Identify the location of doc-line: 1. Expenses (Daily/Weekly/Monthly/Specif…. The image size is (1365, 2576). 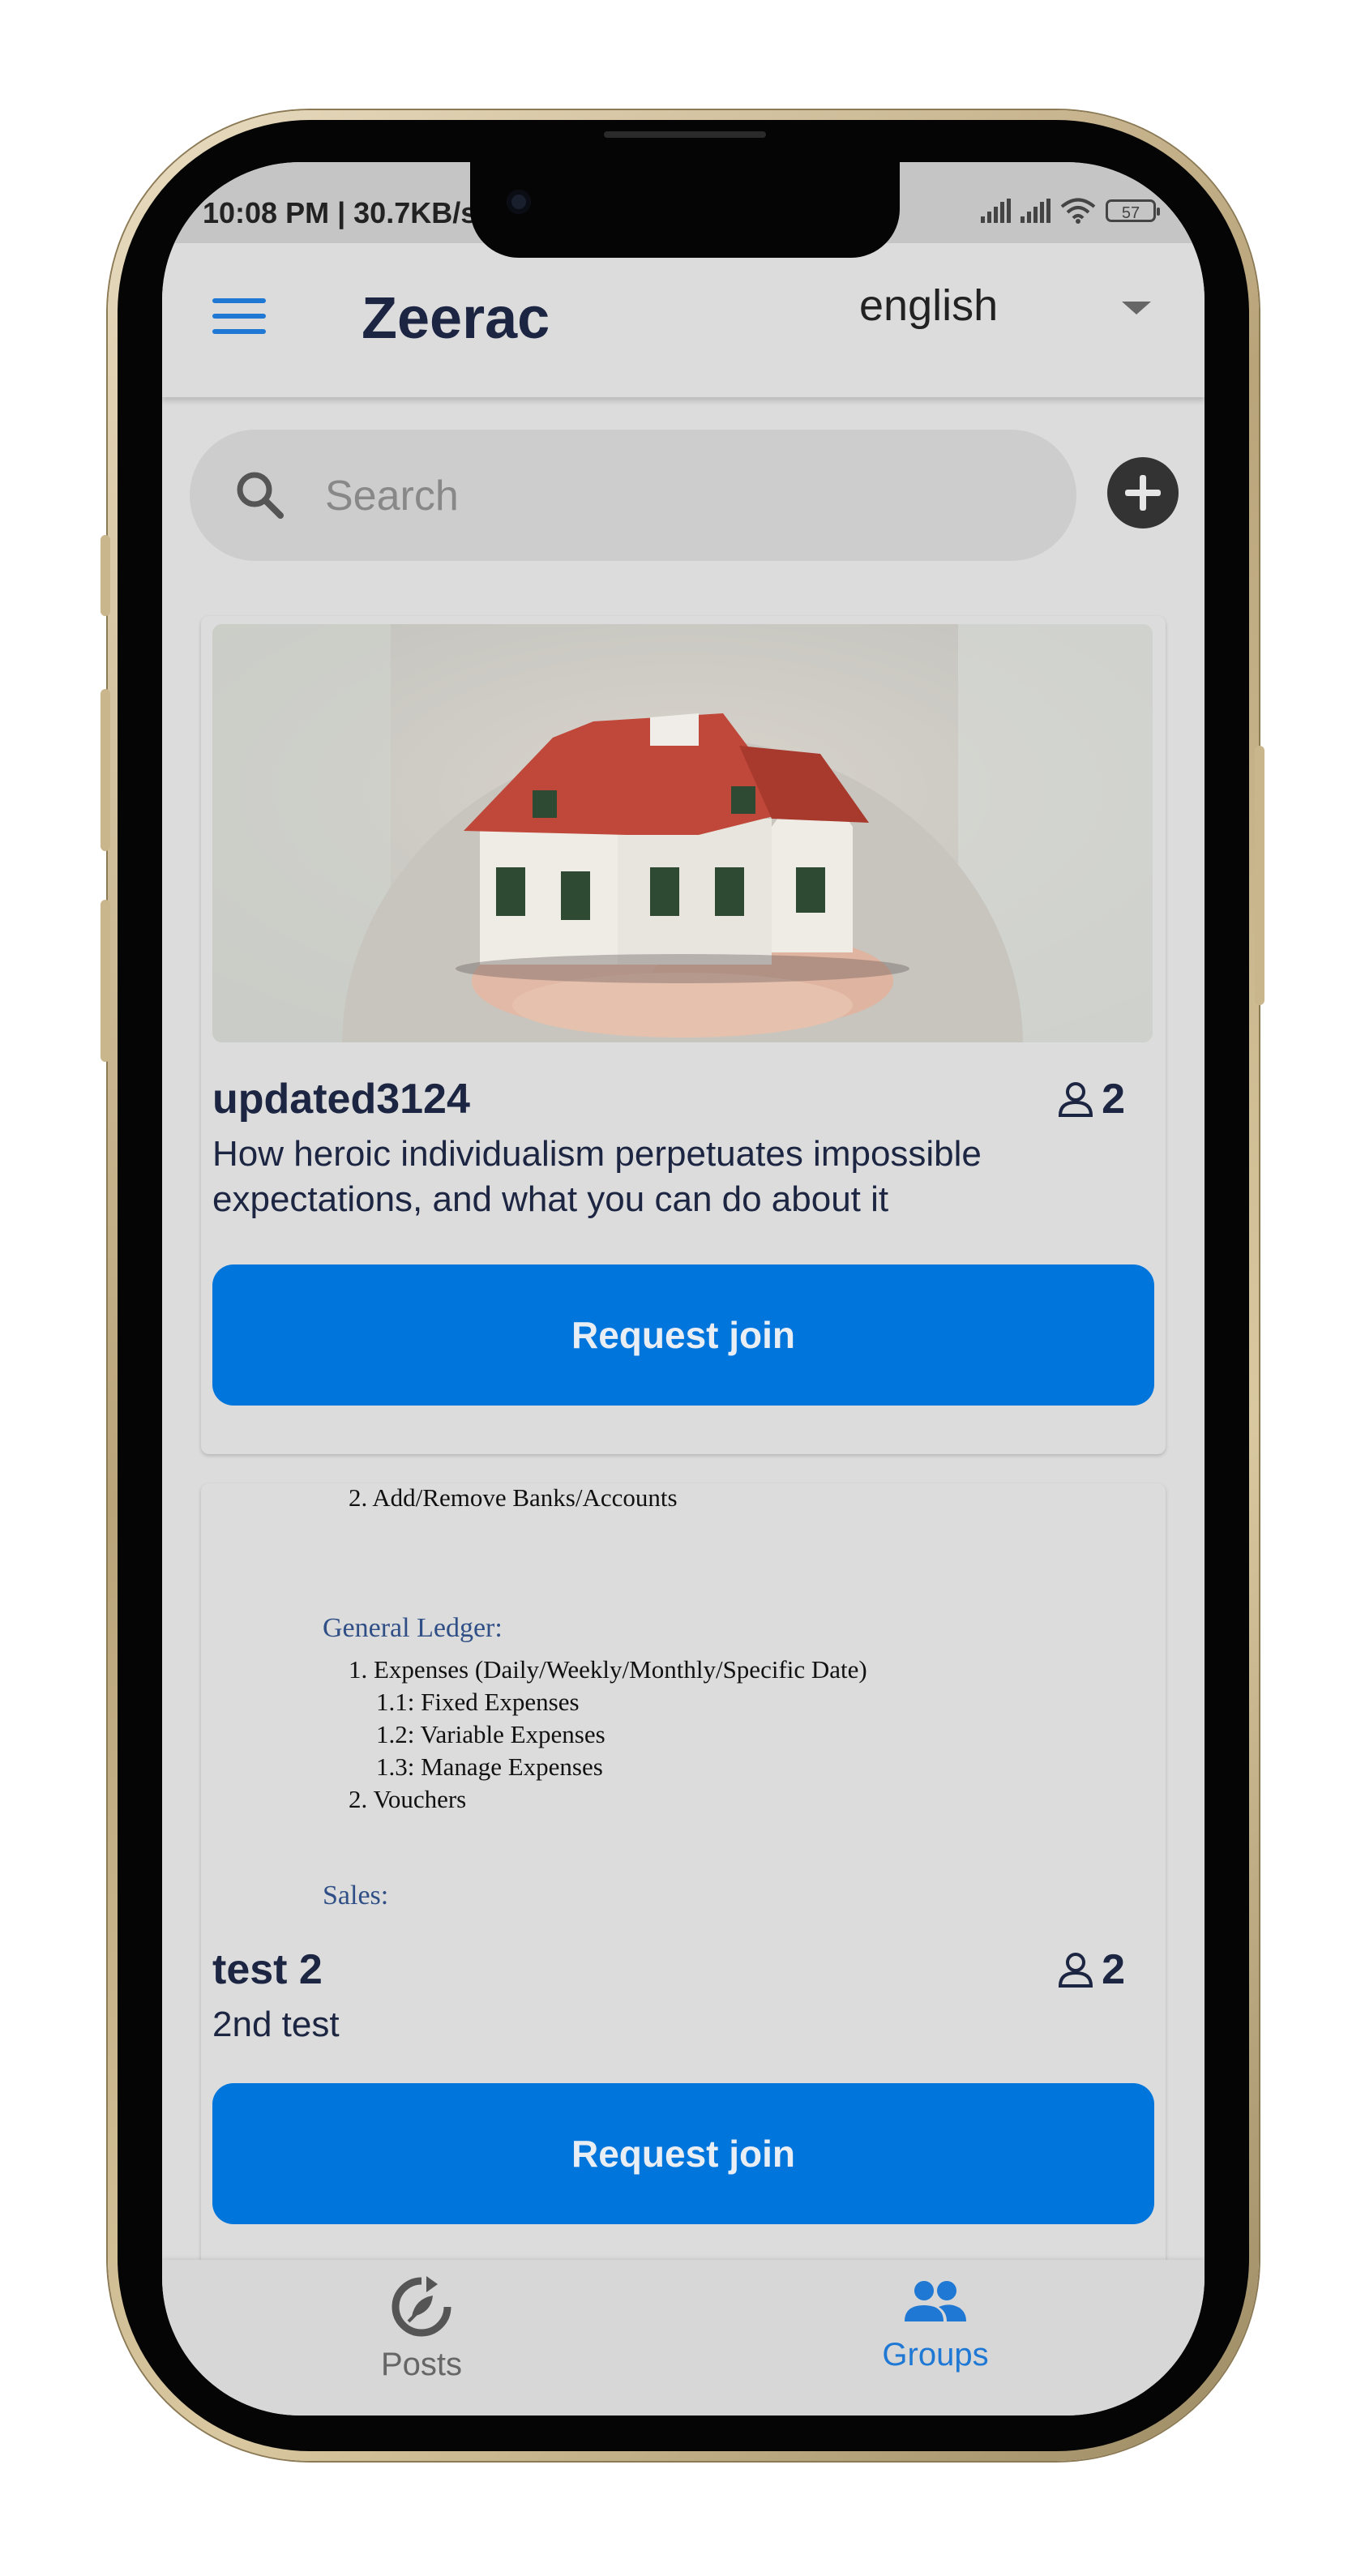
(608, 1669).